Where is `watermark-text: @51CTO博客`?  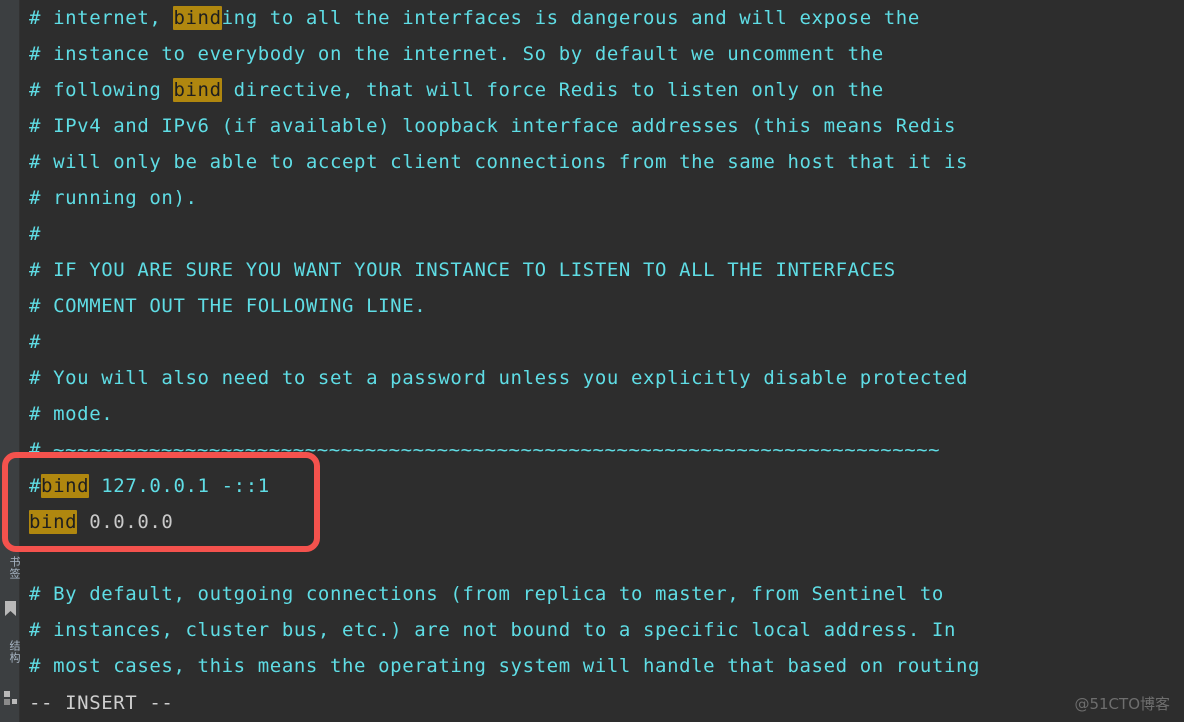
watermark-text: @51CTO博客 is located at coordinates (1122, 704).